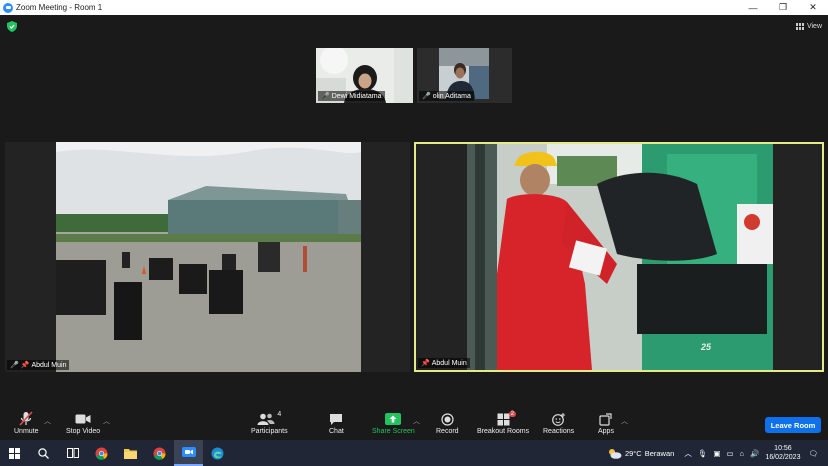  Describe the element at coordinates (813, 7) in the screenshot. I see `close-button: ✕` at that location.